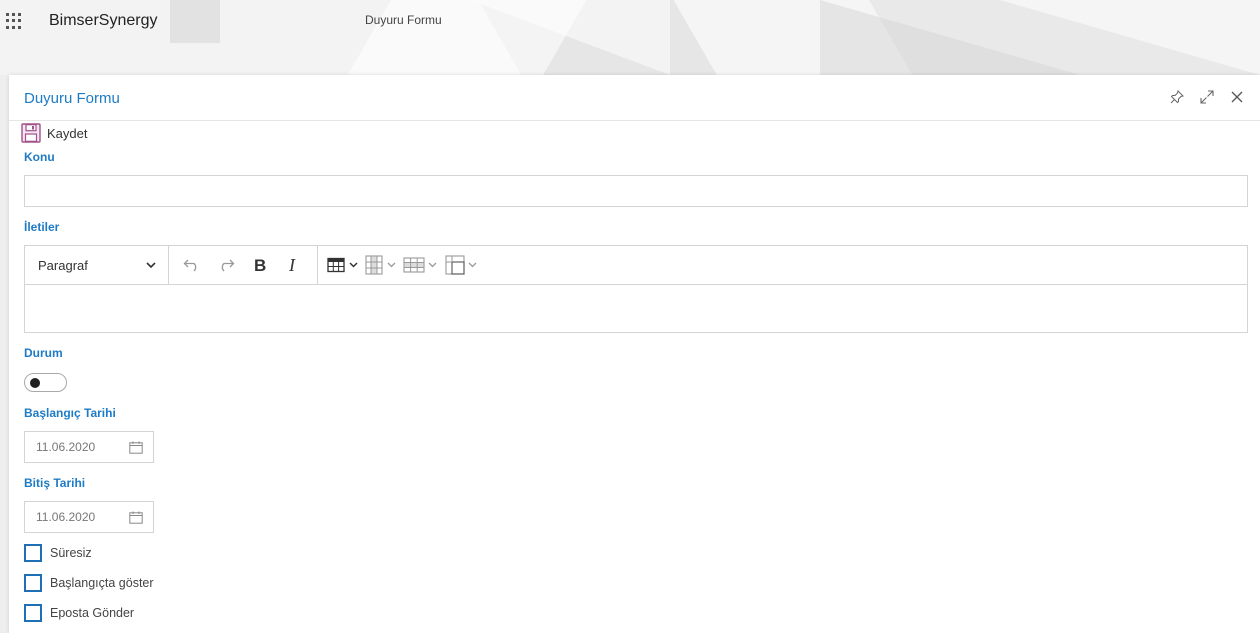 The height and width of the screenshot is (633, 1260). What do you see at coordinates (45, 382) in the screenshot?
I see `status-toggle` at bounding box center [45, 382].